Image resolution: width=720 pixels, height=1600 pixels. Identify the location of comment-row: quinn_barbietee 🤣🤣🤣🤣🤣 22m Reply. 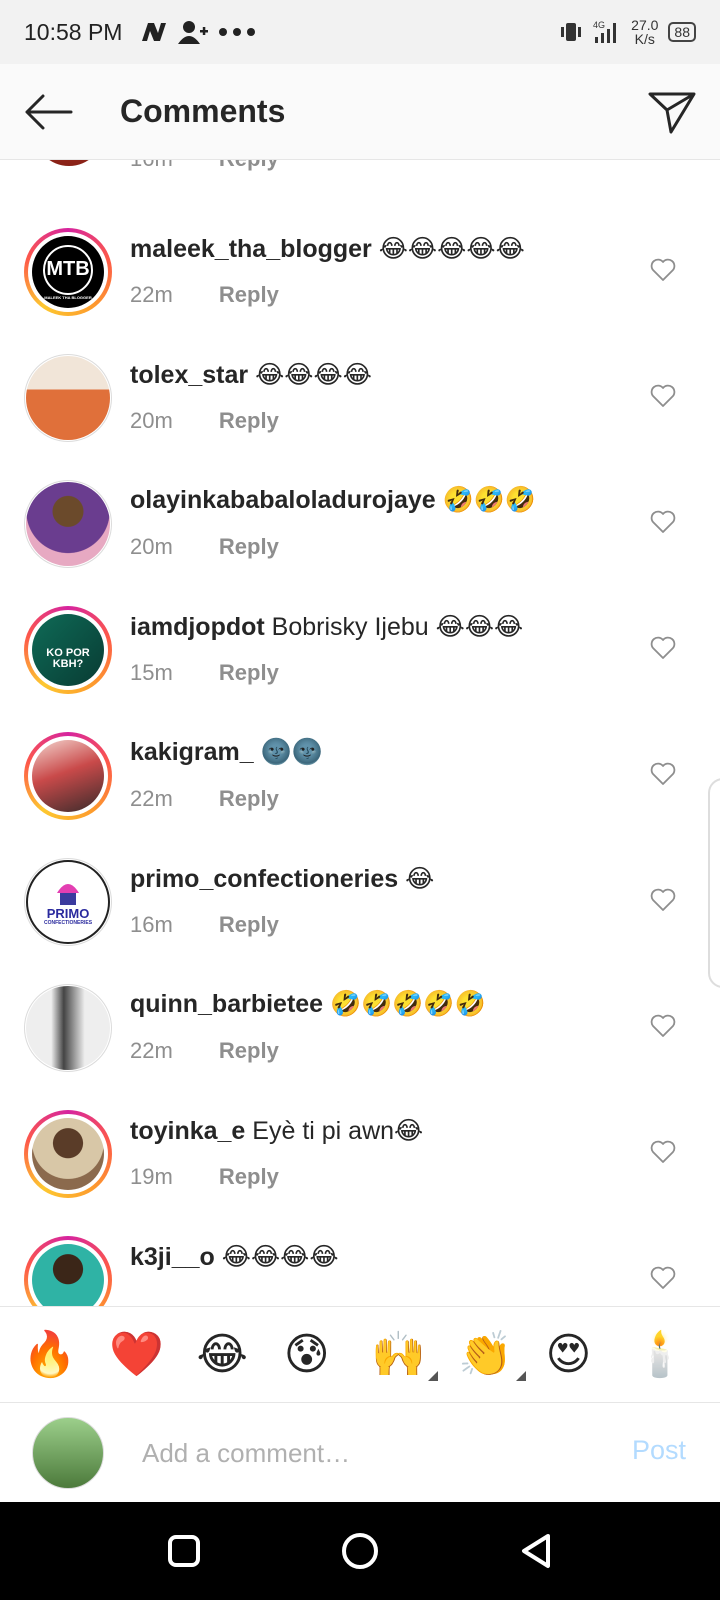
(360, 1026).